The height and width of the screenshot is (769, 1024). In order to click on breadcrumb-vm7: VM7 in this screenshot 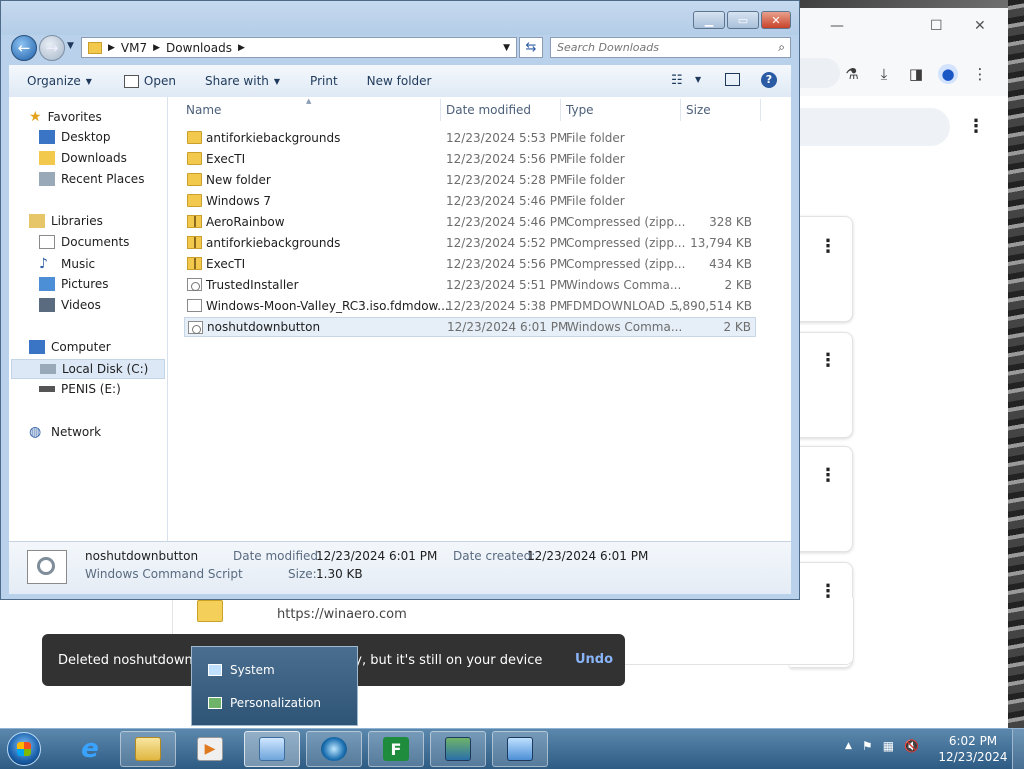, I will do `click(134, 48)`.